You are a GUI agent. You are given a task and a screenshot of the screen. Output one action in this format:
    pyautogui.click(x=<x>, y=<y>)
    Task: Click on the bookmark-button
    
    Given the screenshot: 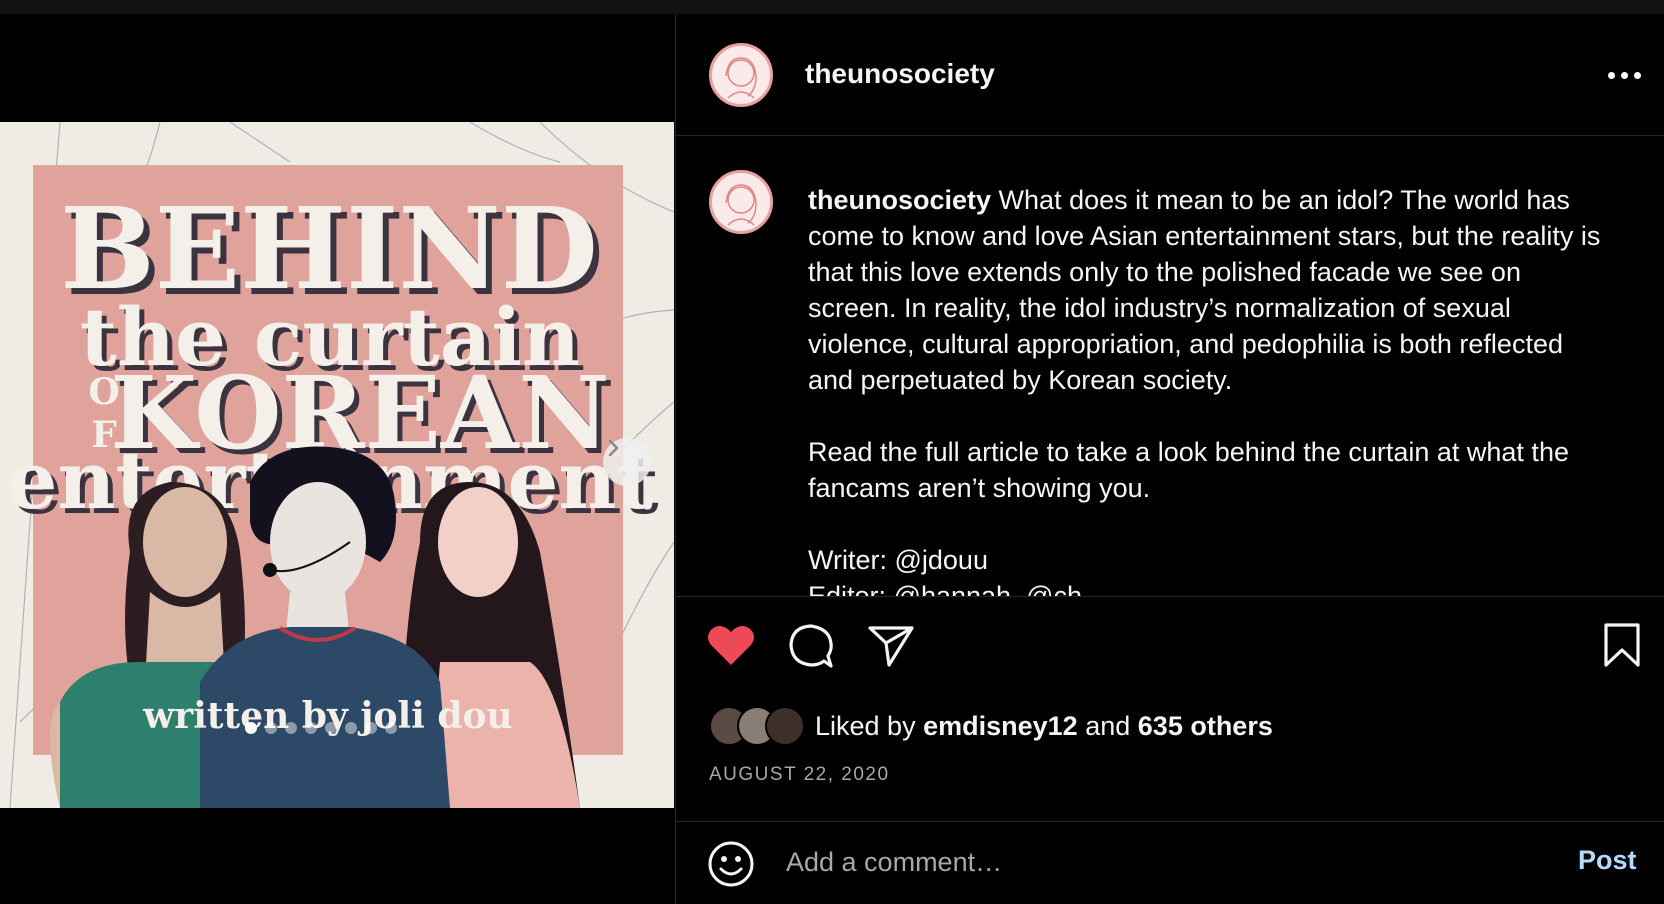 What is the action you would take?
    pyautogui.click(x=1622, y=647)
    